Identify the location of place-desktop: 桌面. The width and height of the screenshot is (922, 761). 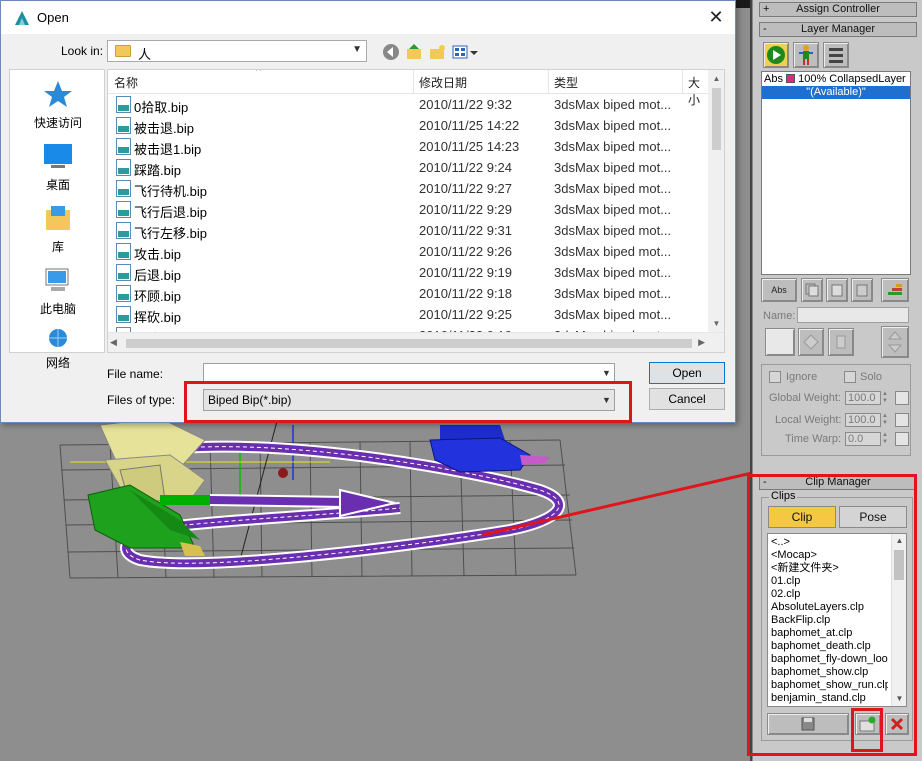
(58, 167).